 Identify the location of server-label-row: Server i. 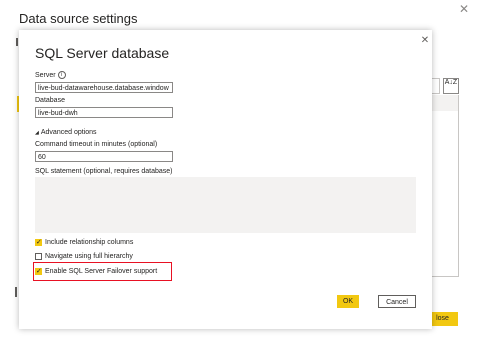
(50, 75).